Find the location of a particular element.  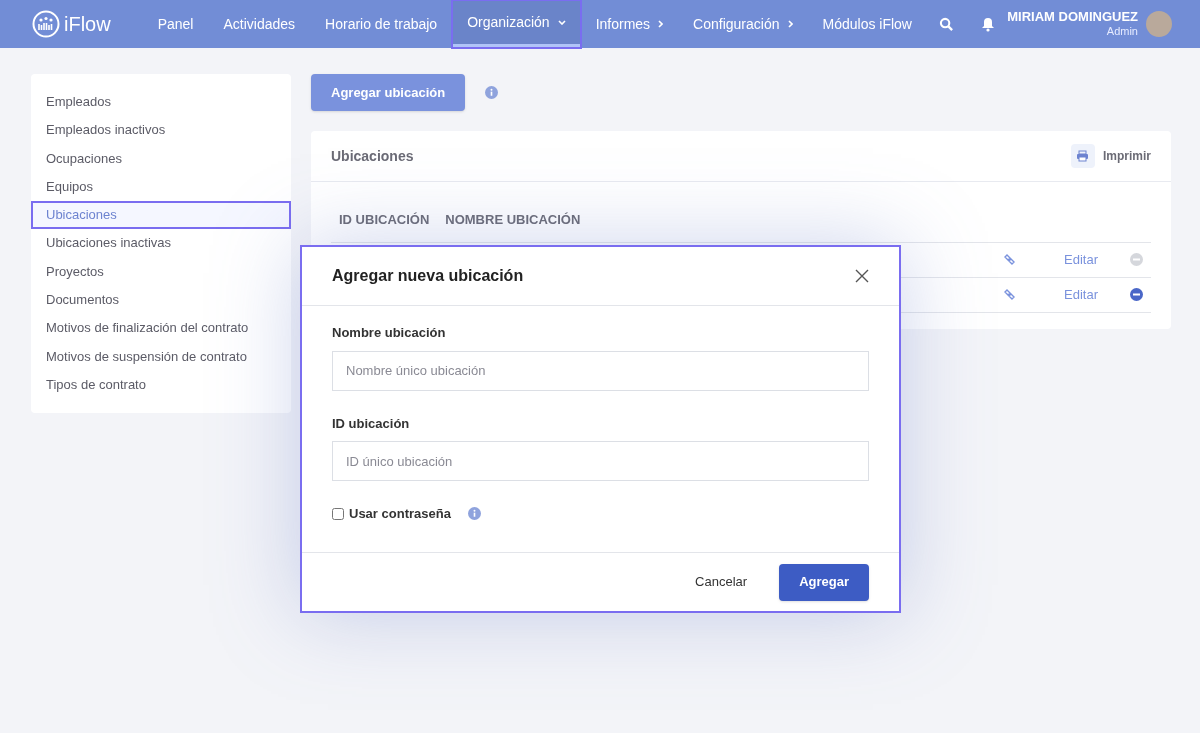

panel-title: Ubicaciones is located at coordinates (372, 156).